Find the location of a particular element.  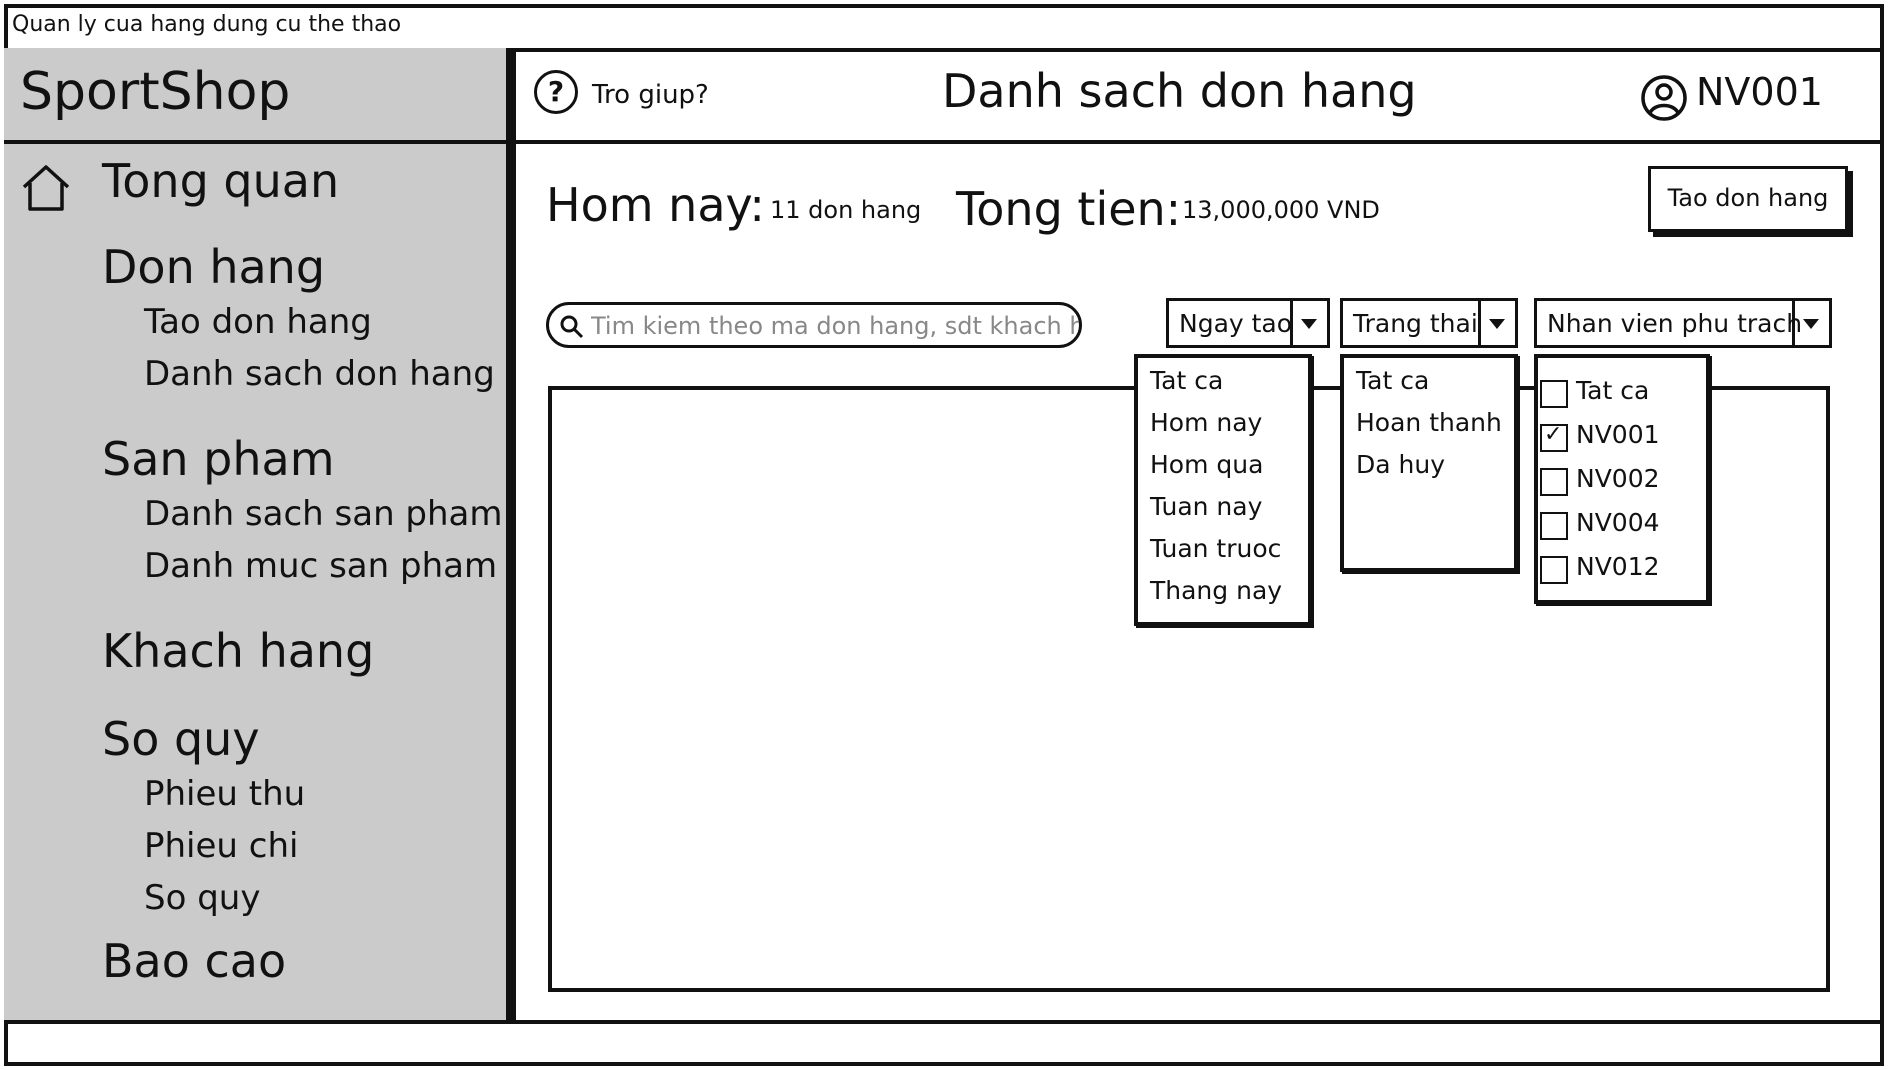

sidebar-divider is located at coordinates (513, 536).